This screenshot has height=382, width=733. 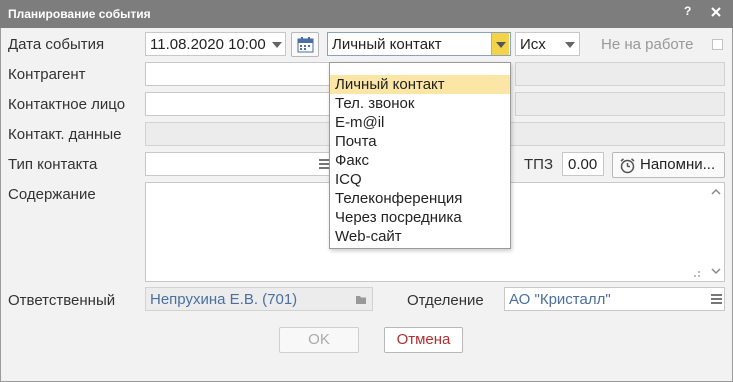 What do you see at coordinates (687, 11) in the screenshot?
I see `help-button: ?` at bounding box center [687, 11].